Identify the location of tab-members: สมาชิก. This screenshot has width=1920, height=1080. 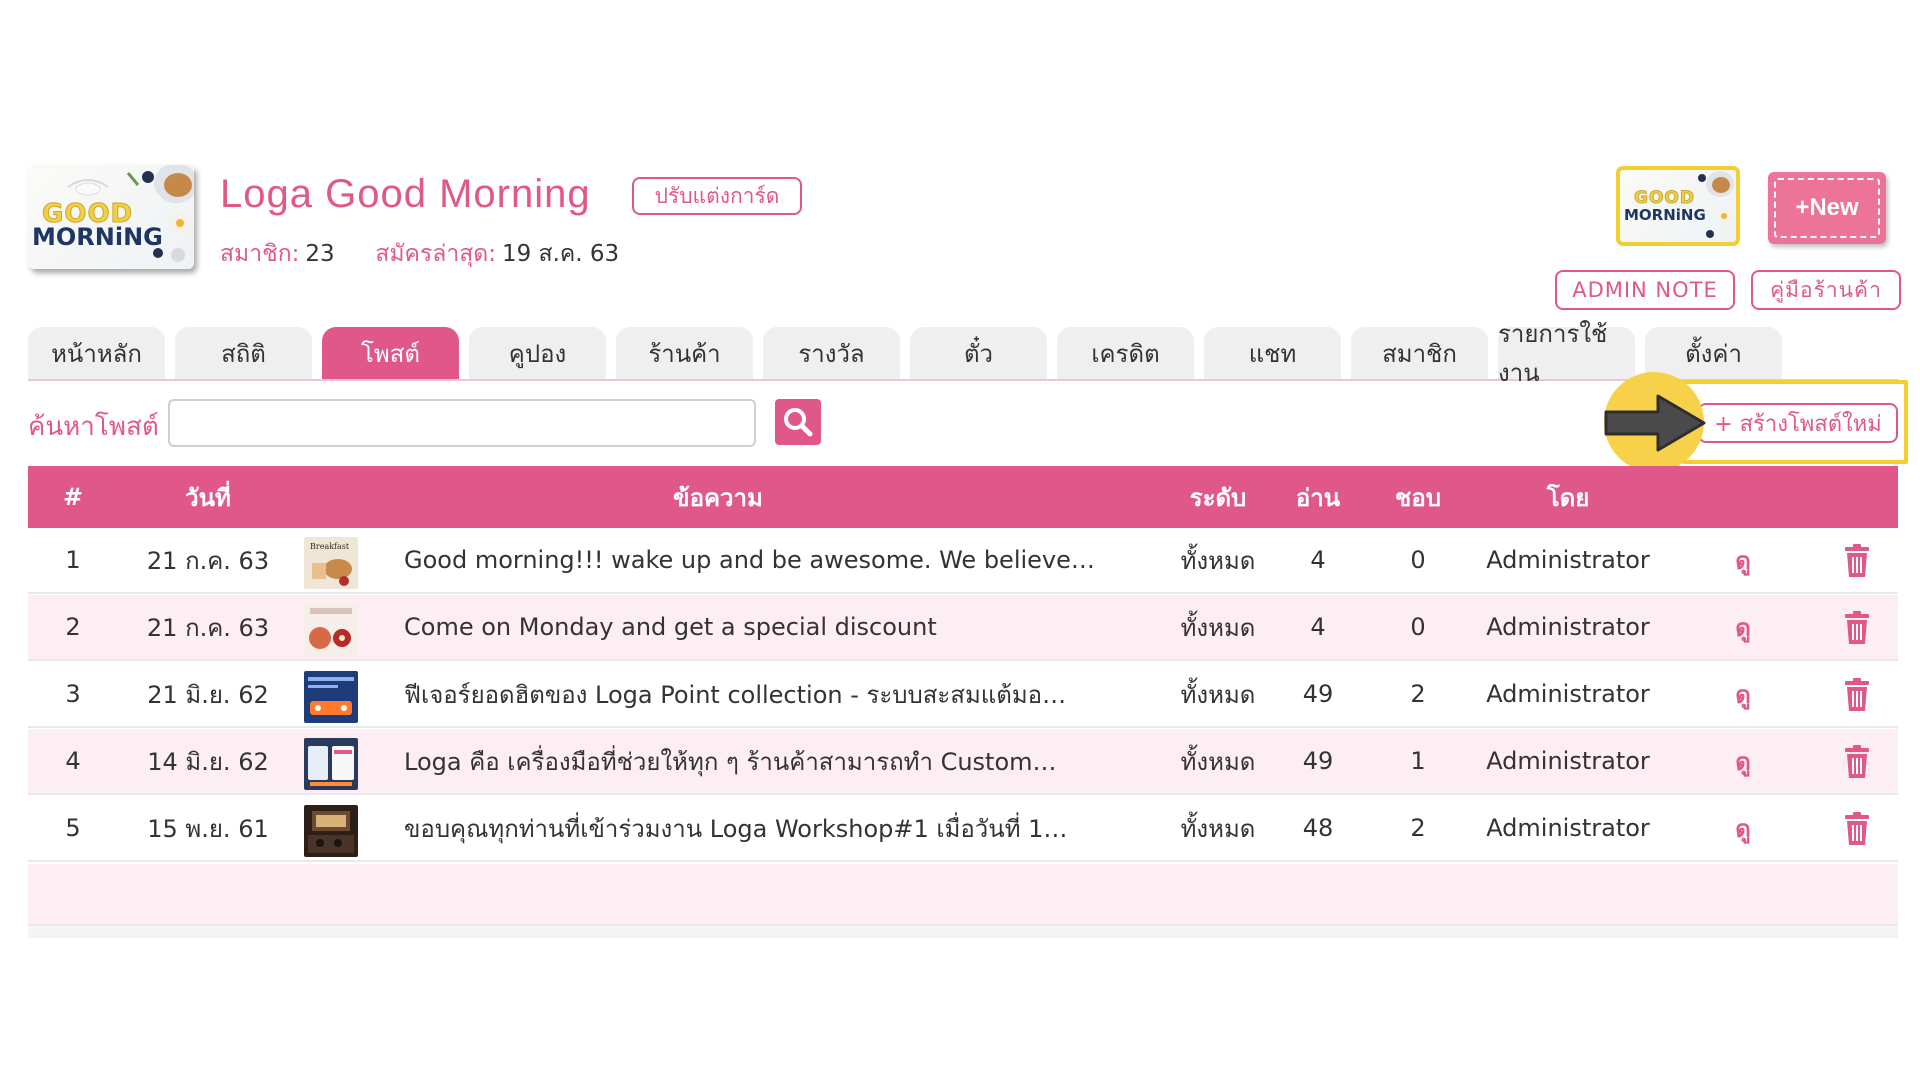
(1419, 353).